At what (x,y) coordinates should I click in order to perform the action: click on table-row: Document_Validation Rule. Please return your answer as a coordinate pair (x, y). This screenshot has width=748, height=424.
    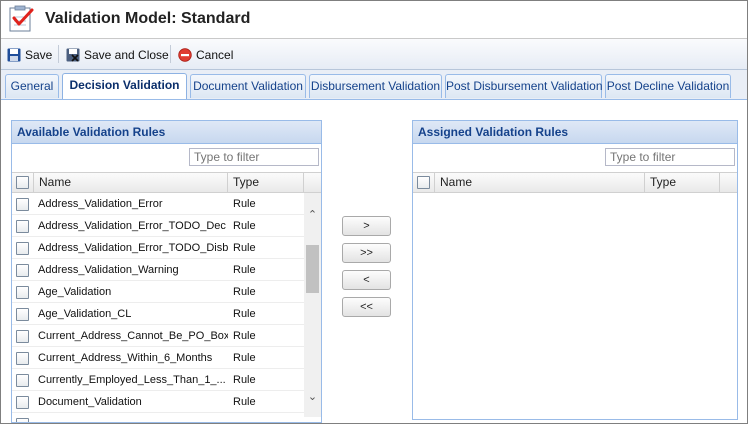
    Looking at the image, I should click on (158, 402).